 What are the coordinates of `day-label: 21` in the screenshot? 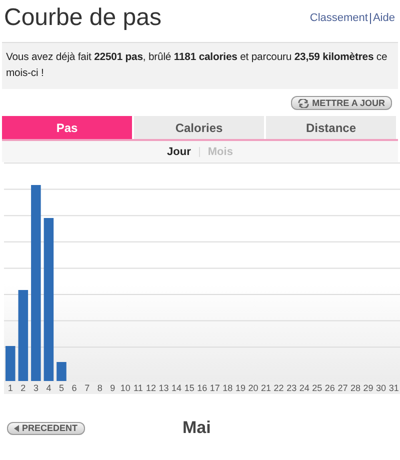 It's located at (266, 388).